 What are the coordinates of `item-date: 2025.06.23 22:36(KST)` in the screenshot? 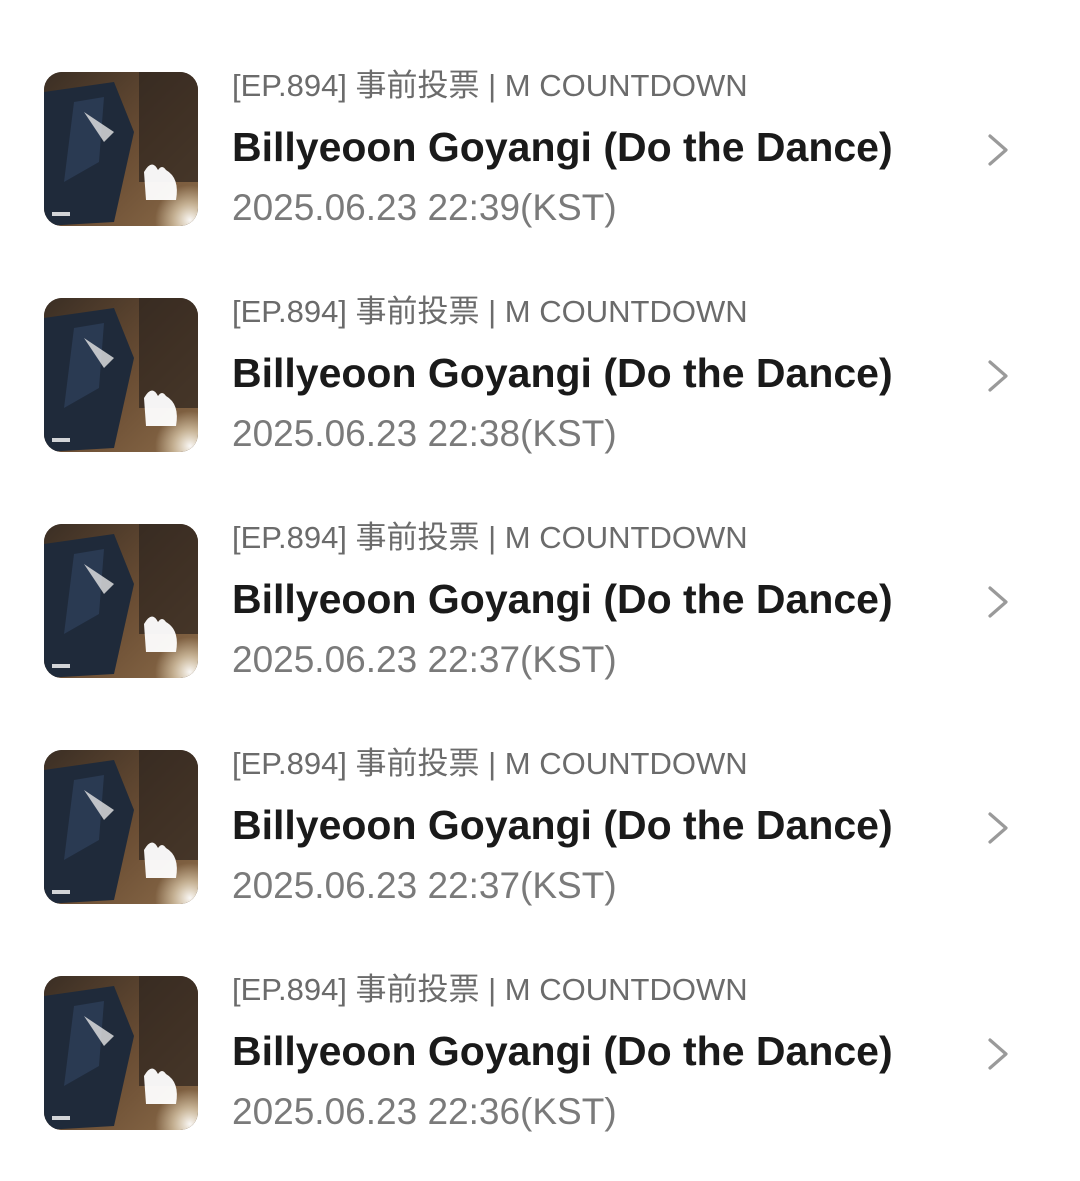 It's located at (424, 1111).